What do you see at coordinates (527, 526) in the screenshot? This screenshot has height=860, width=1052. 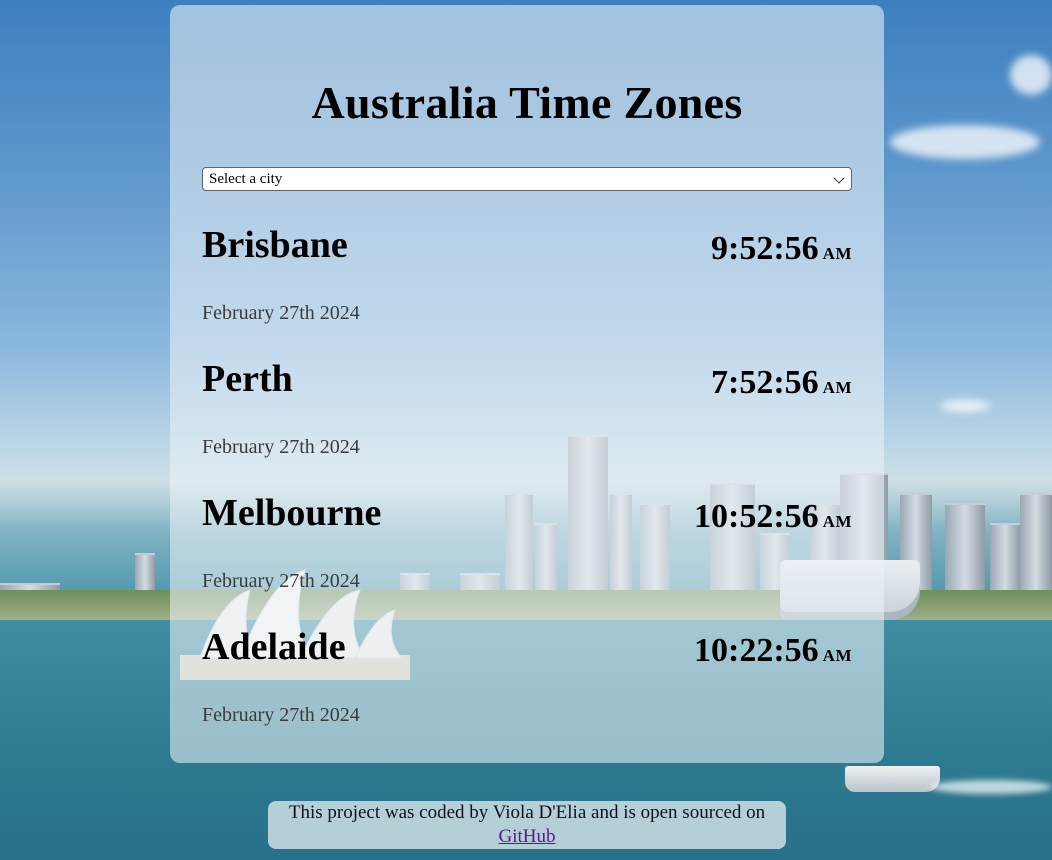 I see `city-row-melbourne: Melbourne 10:52:56 AM February 27th 2024` at bounding box center [527, 526].